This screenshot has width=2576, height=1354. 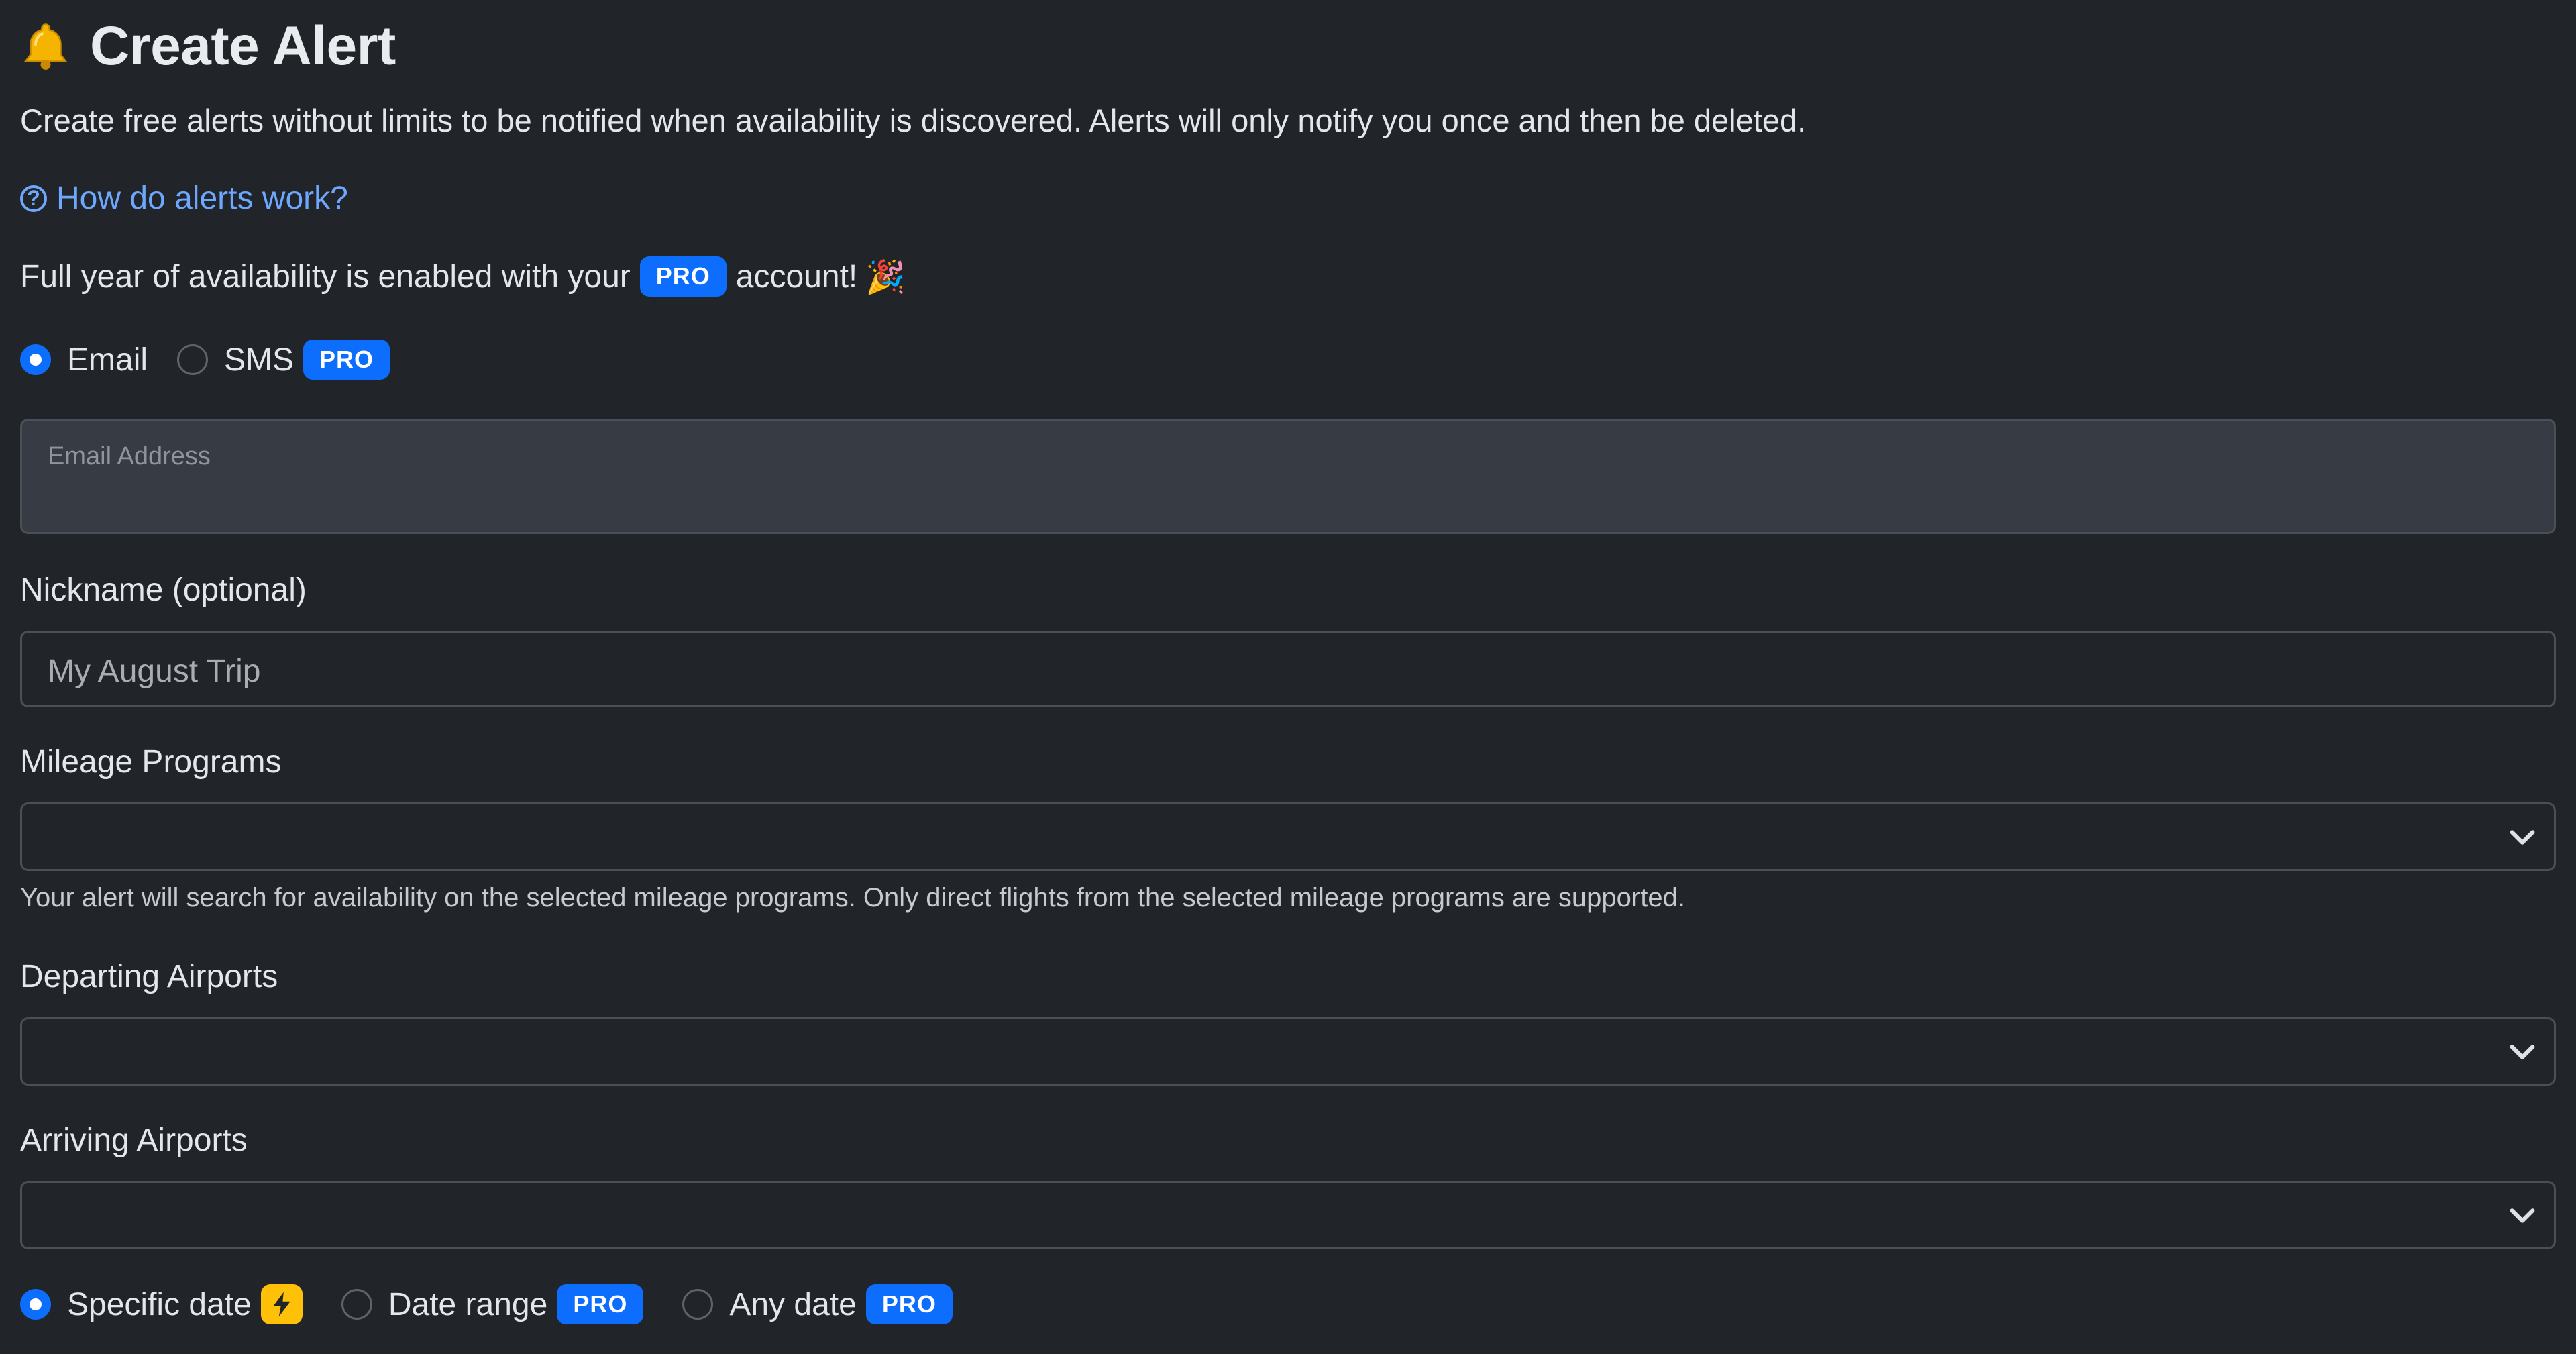 I want to click on question-circle-icon: ?, so click(x=33, y=198).